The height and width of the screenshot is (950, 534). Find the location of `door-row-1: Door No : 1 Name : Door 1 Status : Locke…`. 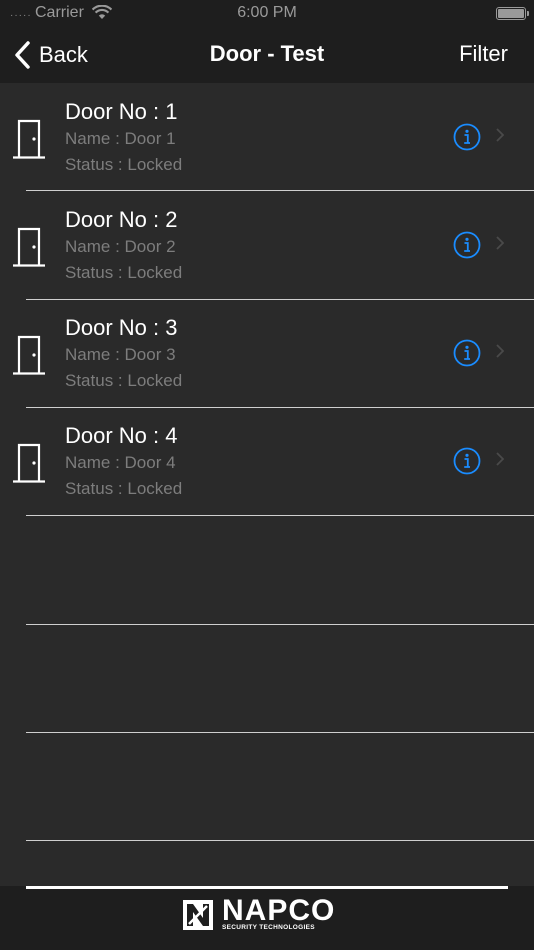

door-row-1: Door No : 1 Name : Door 1 Status : Locke… is located at coordinates (267, 137).